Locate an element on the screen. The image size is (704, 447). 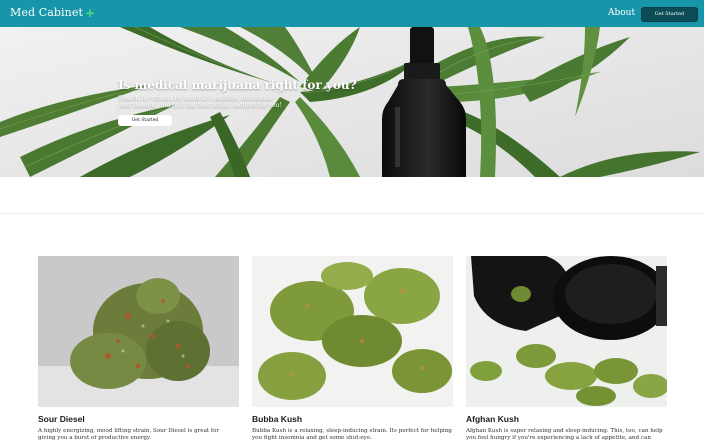
top-navbar: Med Cabinet + About Get Started is located at coordinates (352, 13).